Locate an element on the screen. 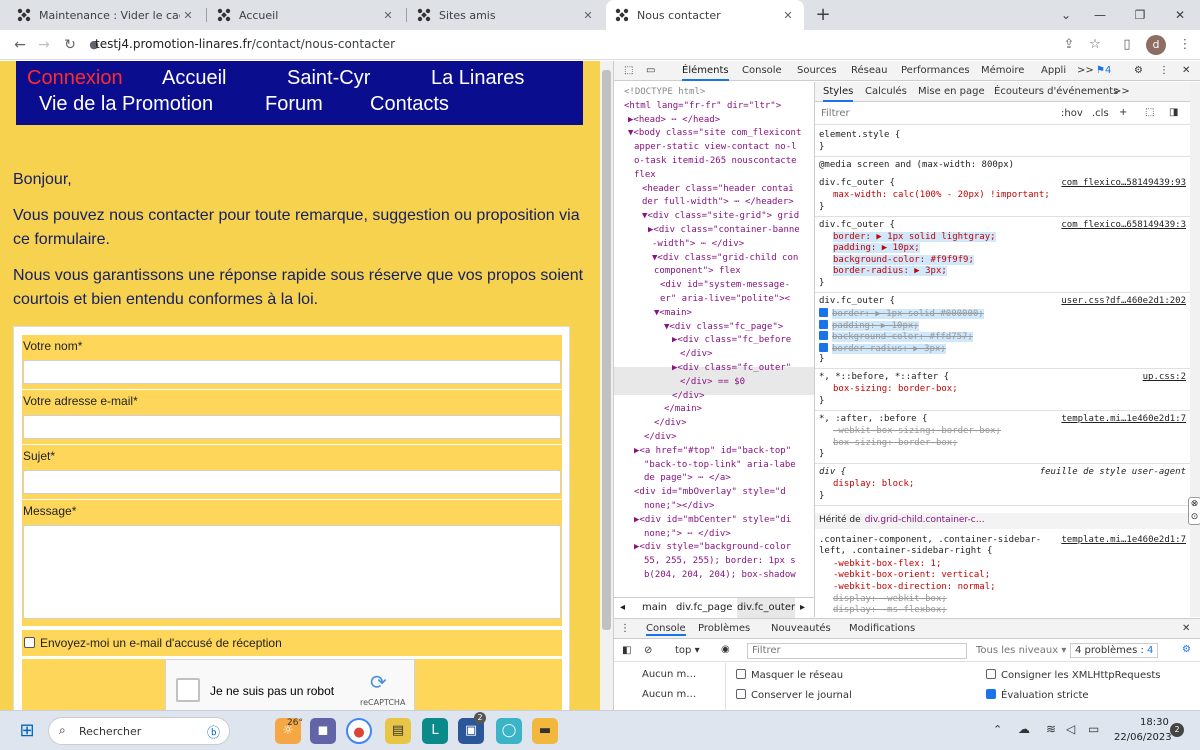  css-declaration: box-sizing: border-box; is located at coordinates (895, 443).